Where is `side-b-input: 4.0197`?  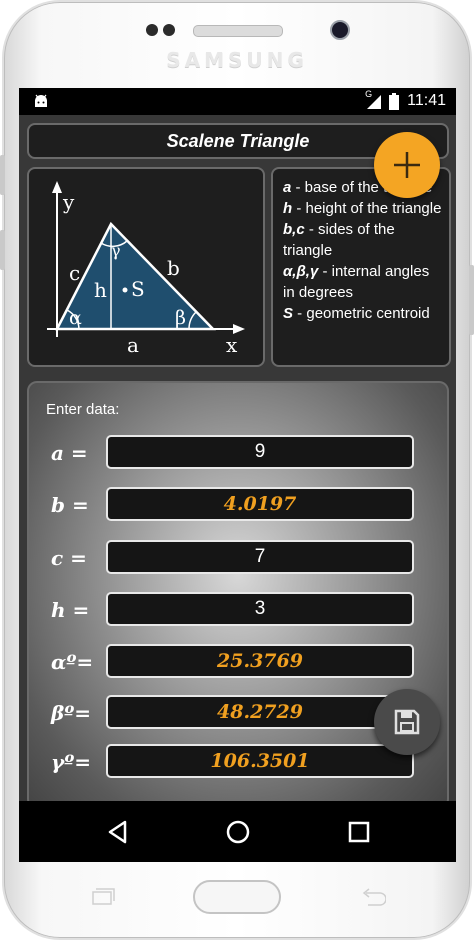 side-b-input: 4.0197 is located at coordinates (260, 504).